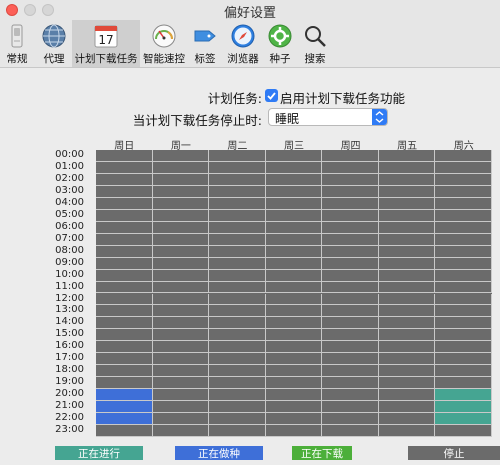 The height and width of the screenshot is (465, 500). Describe the element at coordinates (64, 214) in the screenshot. I see `hour-label: 05:00` at that location.